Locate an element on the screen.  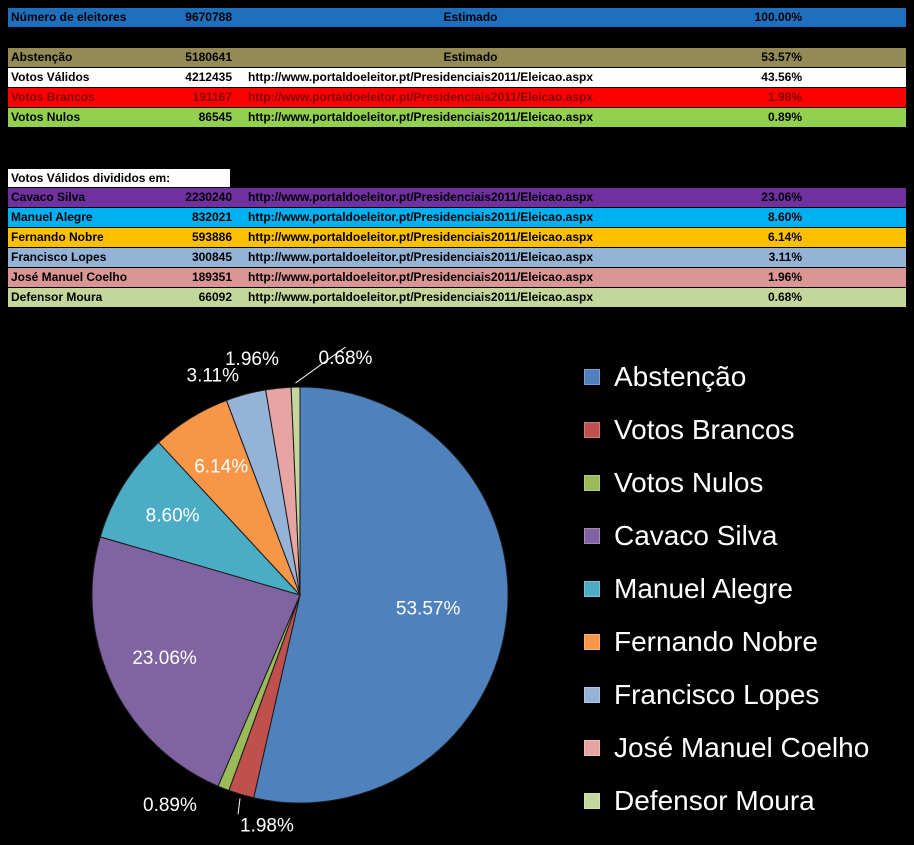
legend-label: Francisco Lopes is located at coordinates (717, 694).